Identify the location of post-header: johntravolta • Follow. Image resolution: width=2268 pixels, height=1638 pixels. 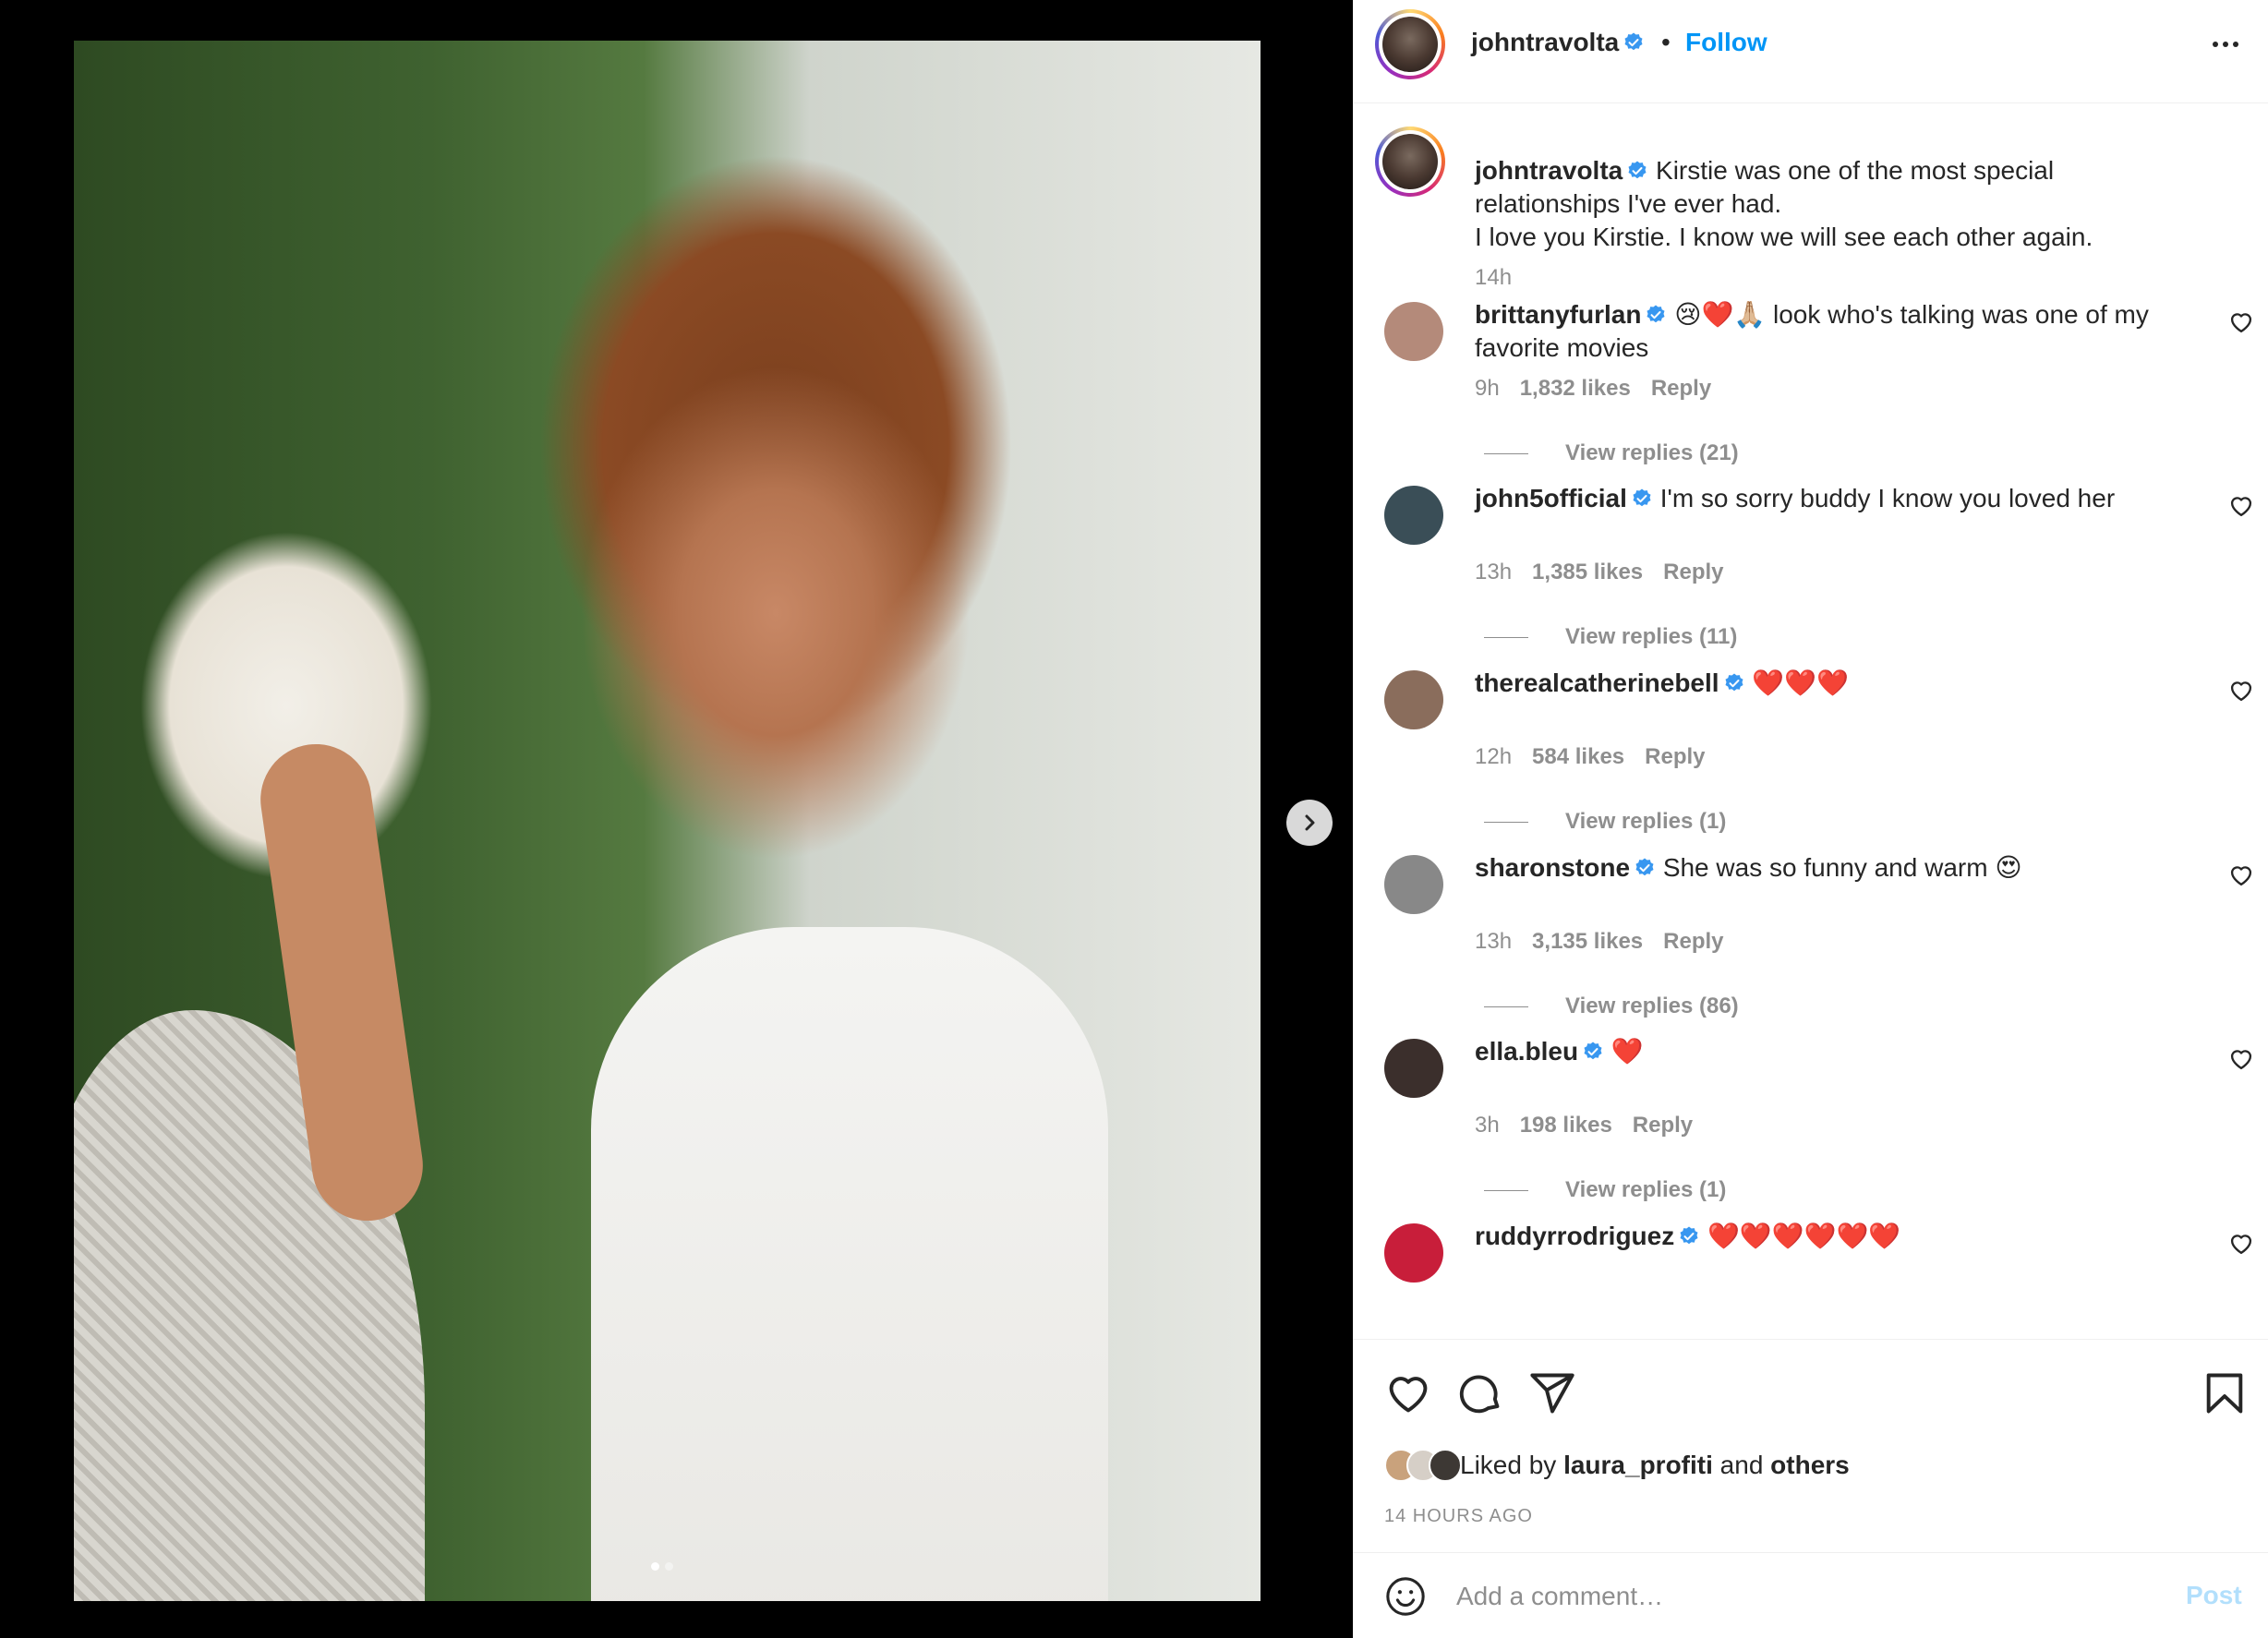
(1810, 51).